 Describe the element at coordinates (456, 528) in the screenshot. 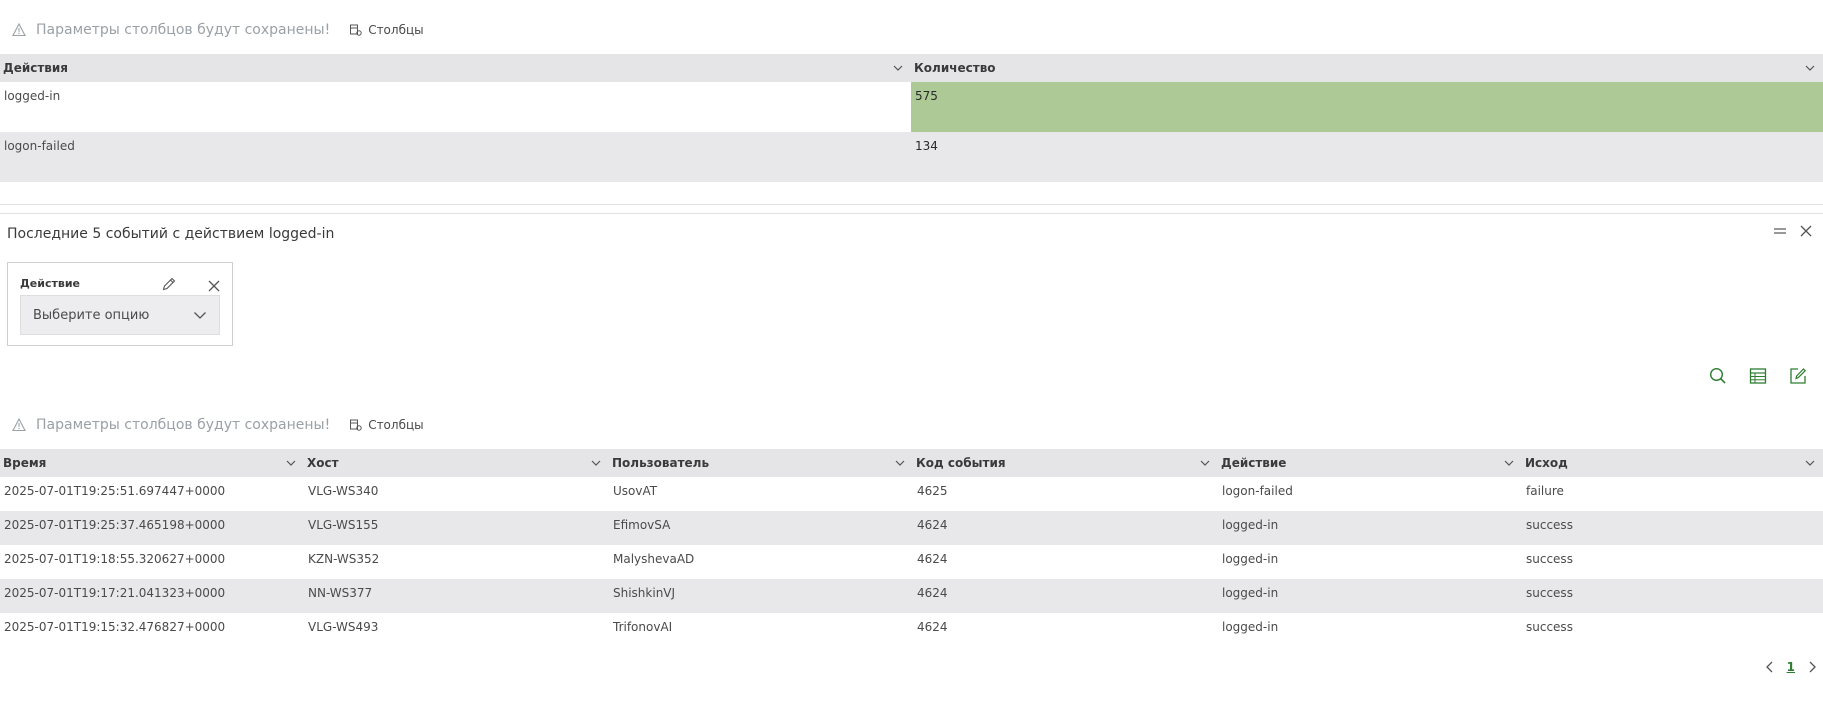

I see `host-cell: VLG-WS155` at that location.